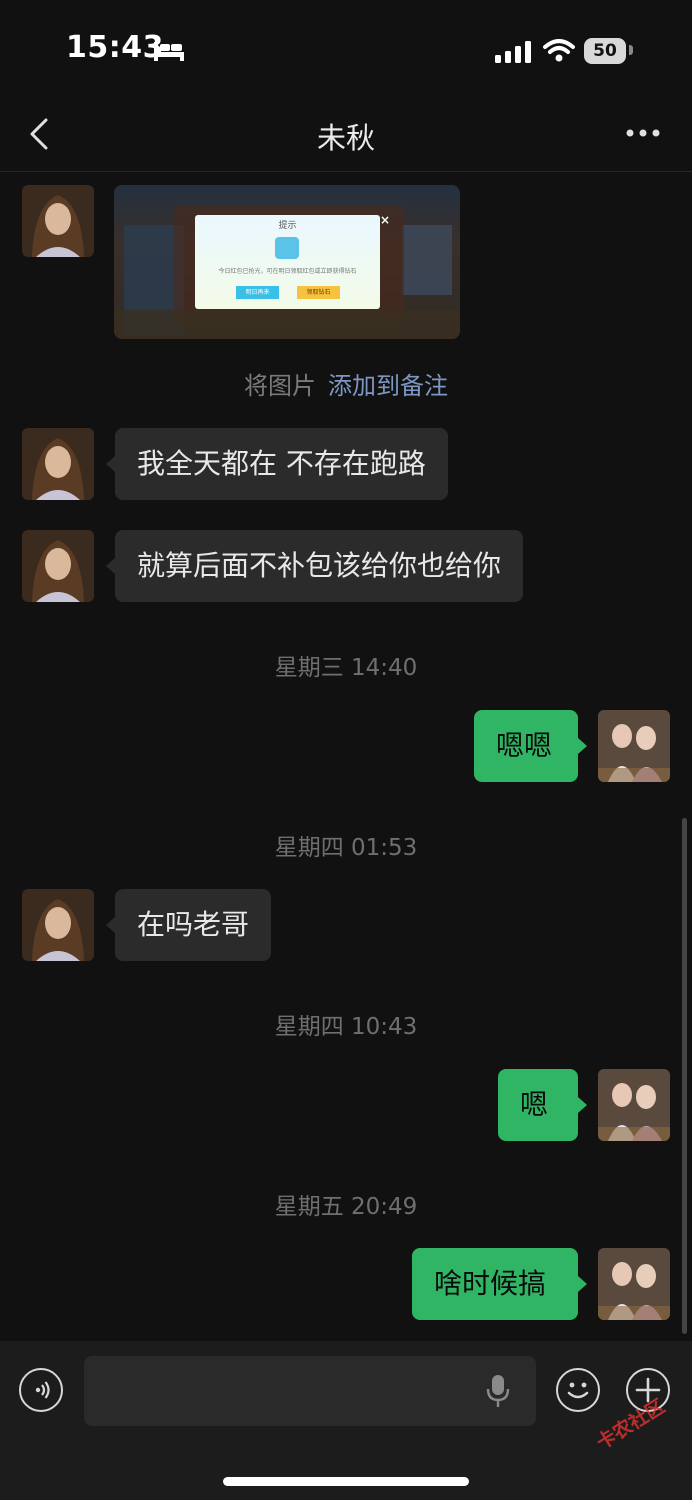 This screenshot has height=1500, width=692. I want to click on dialog-title: 提示, so click(287, 226).